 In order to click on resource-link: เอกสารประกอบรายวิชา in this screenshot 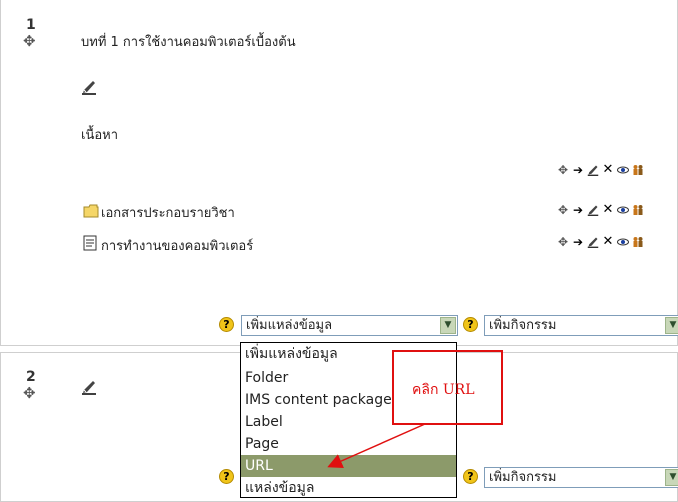, I will do `click(168, 212)`.